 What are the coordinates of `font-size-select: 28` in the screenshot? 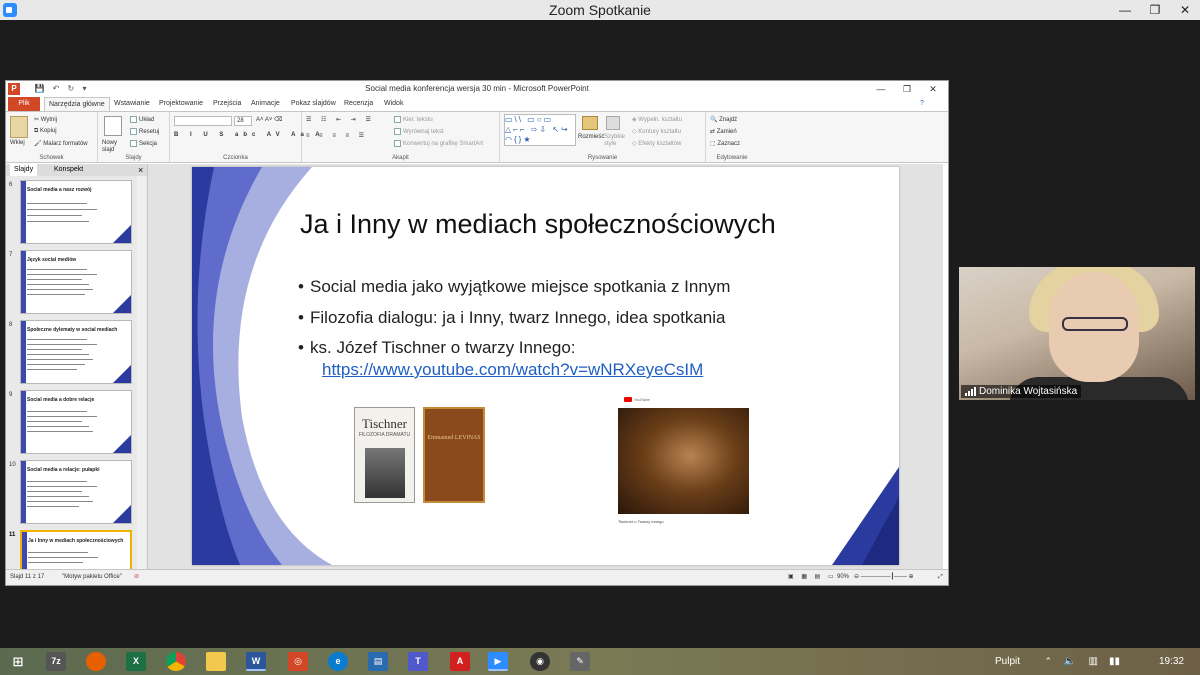 It's located at (243, 121).